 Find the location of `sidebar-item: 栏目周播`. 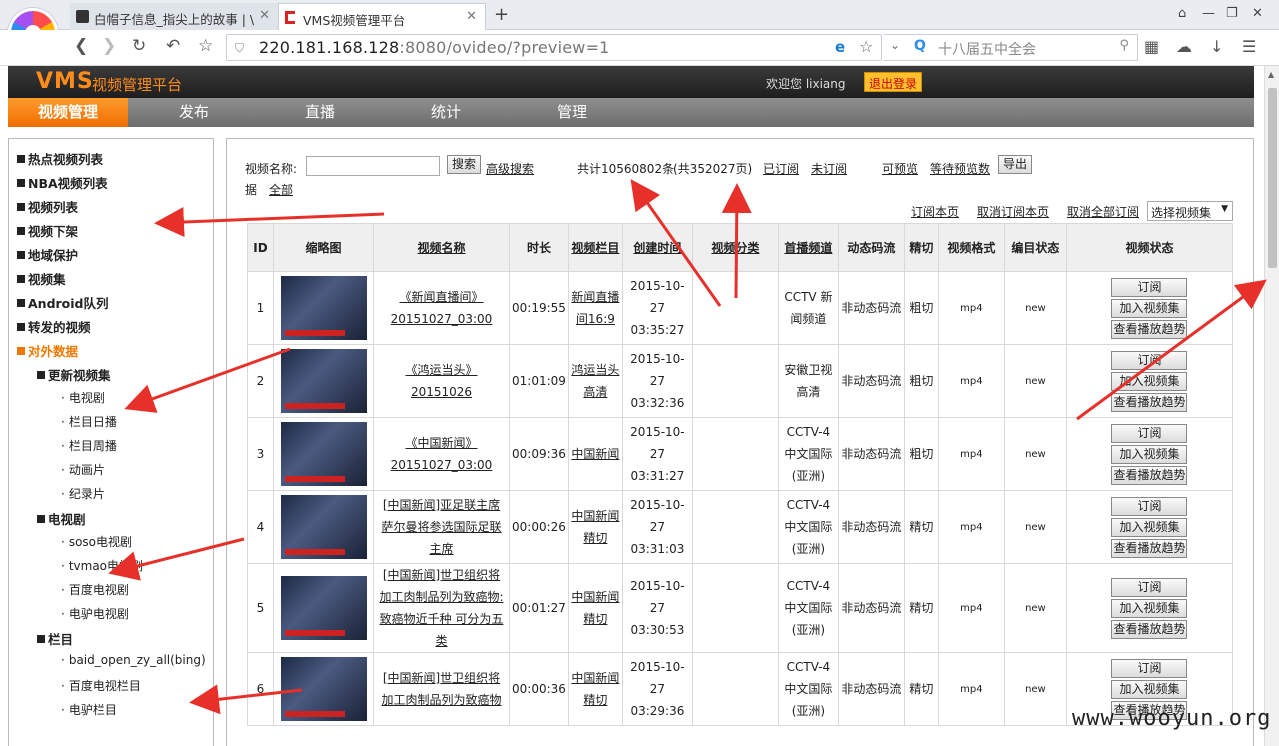

sidebar-item: 栏目周播 is located at coordinates (89, 445).